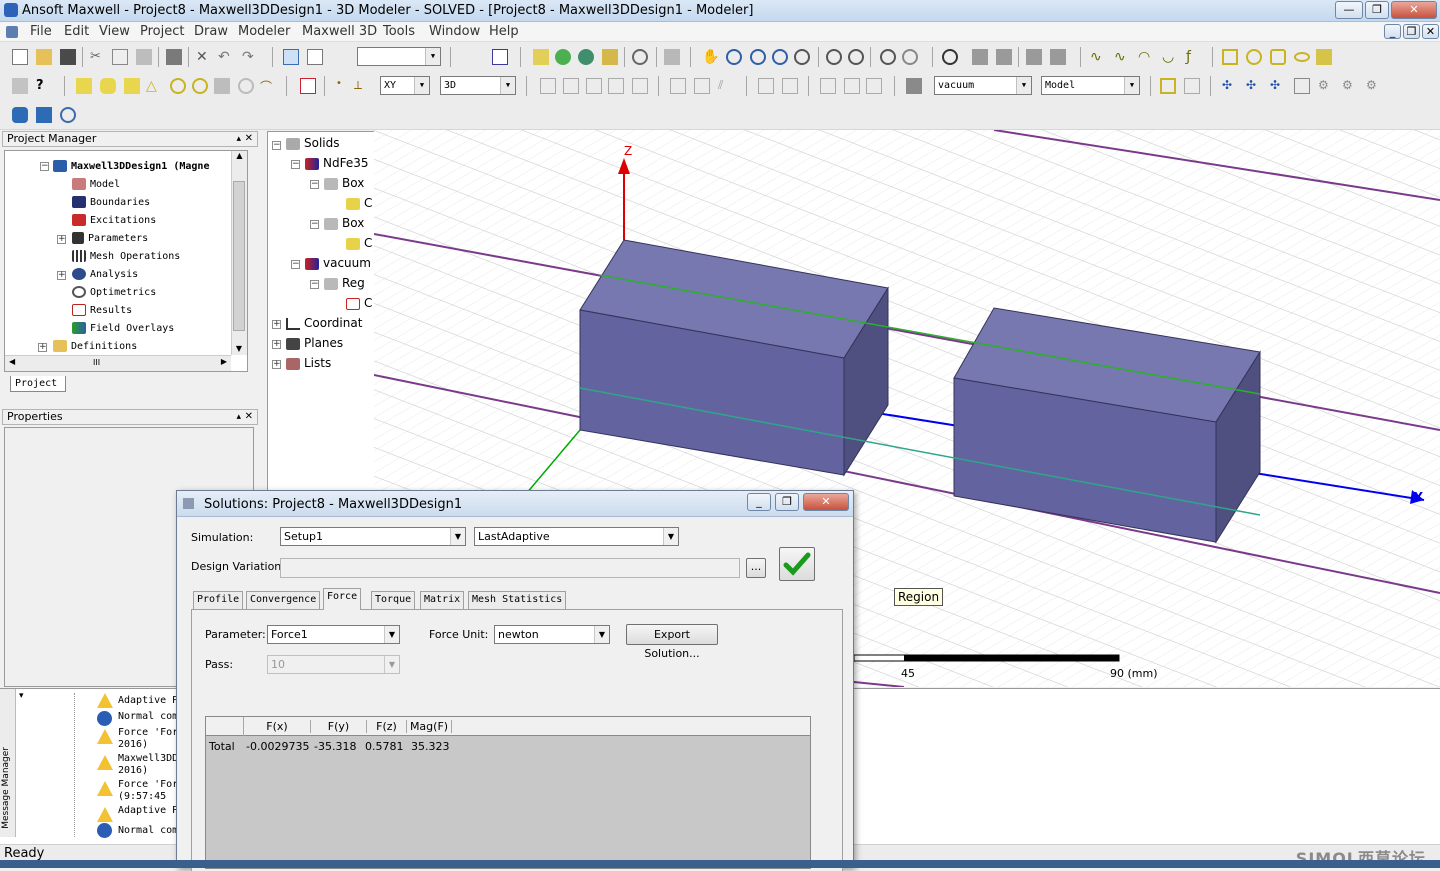 This screenshot has width=1440, height=871. I want to click on menu-view: View, so click(114, 31).